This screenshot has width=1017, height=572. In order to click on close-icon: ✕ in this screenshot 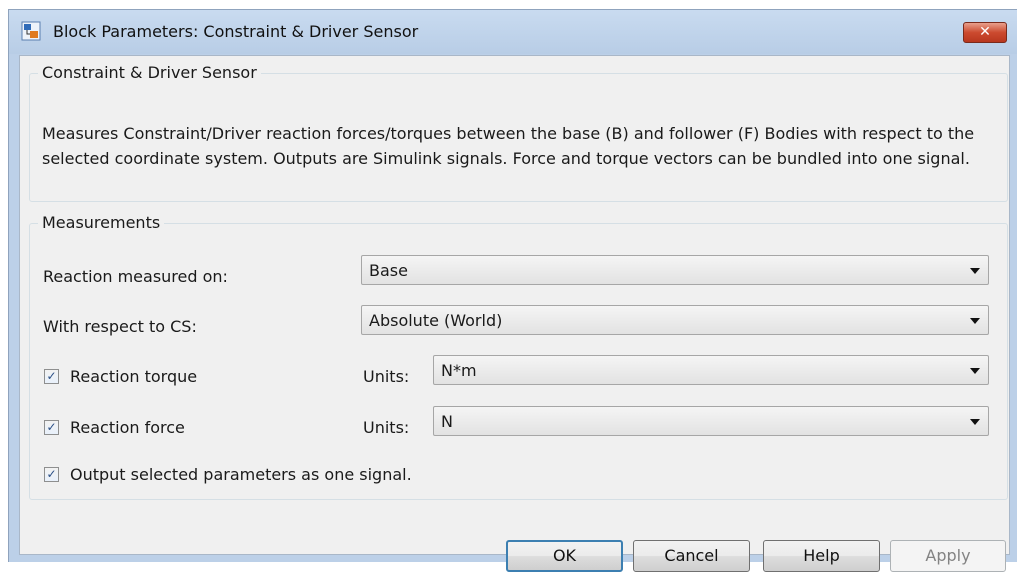, I will do `click(985, 32)`.